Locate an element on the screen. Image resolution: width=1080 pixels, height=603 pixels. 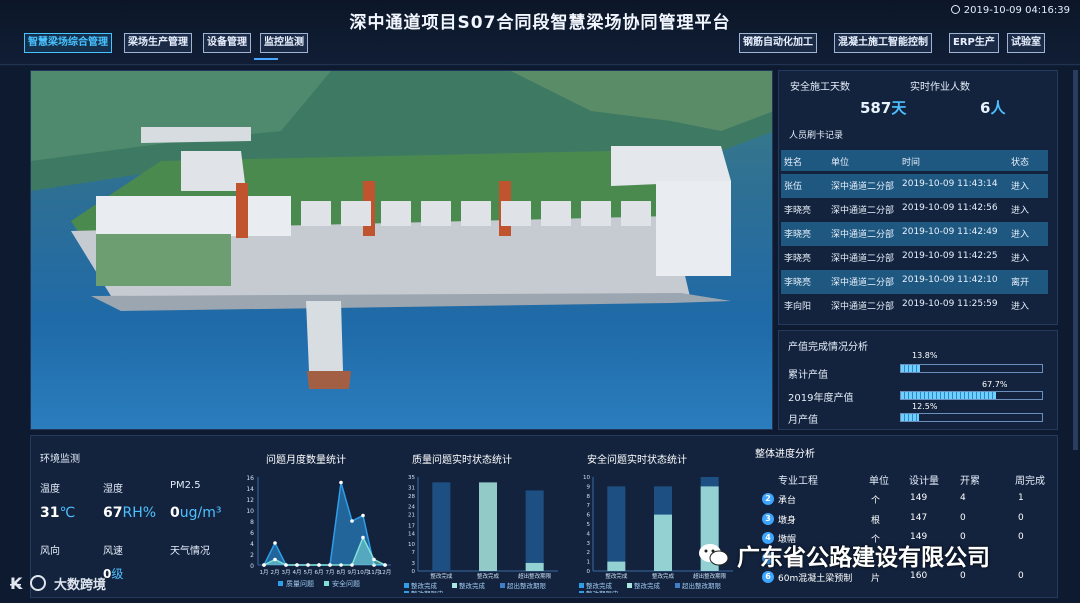
card-table-row: 李晓亮 深中通道二分部 2019-10-09 11:42:10 离开 is located at coordinates (914, 282).